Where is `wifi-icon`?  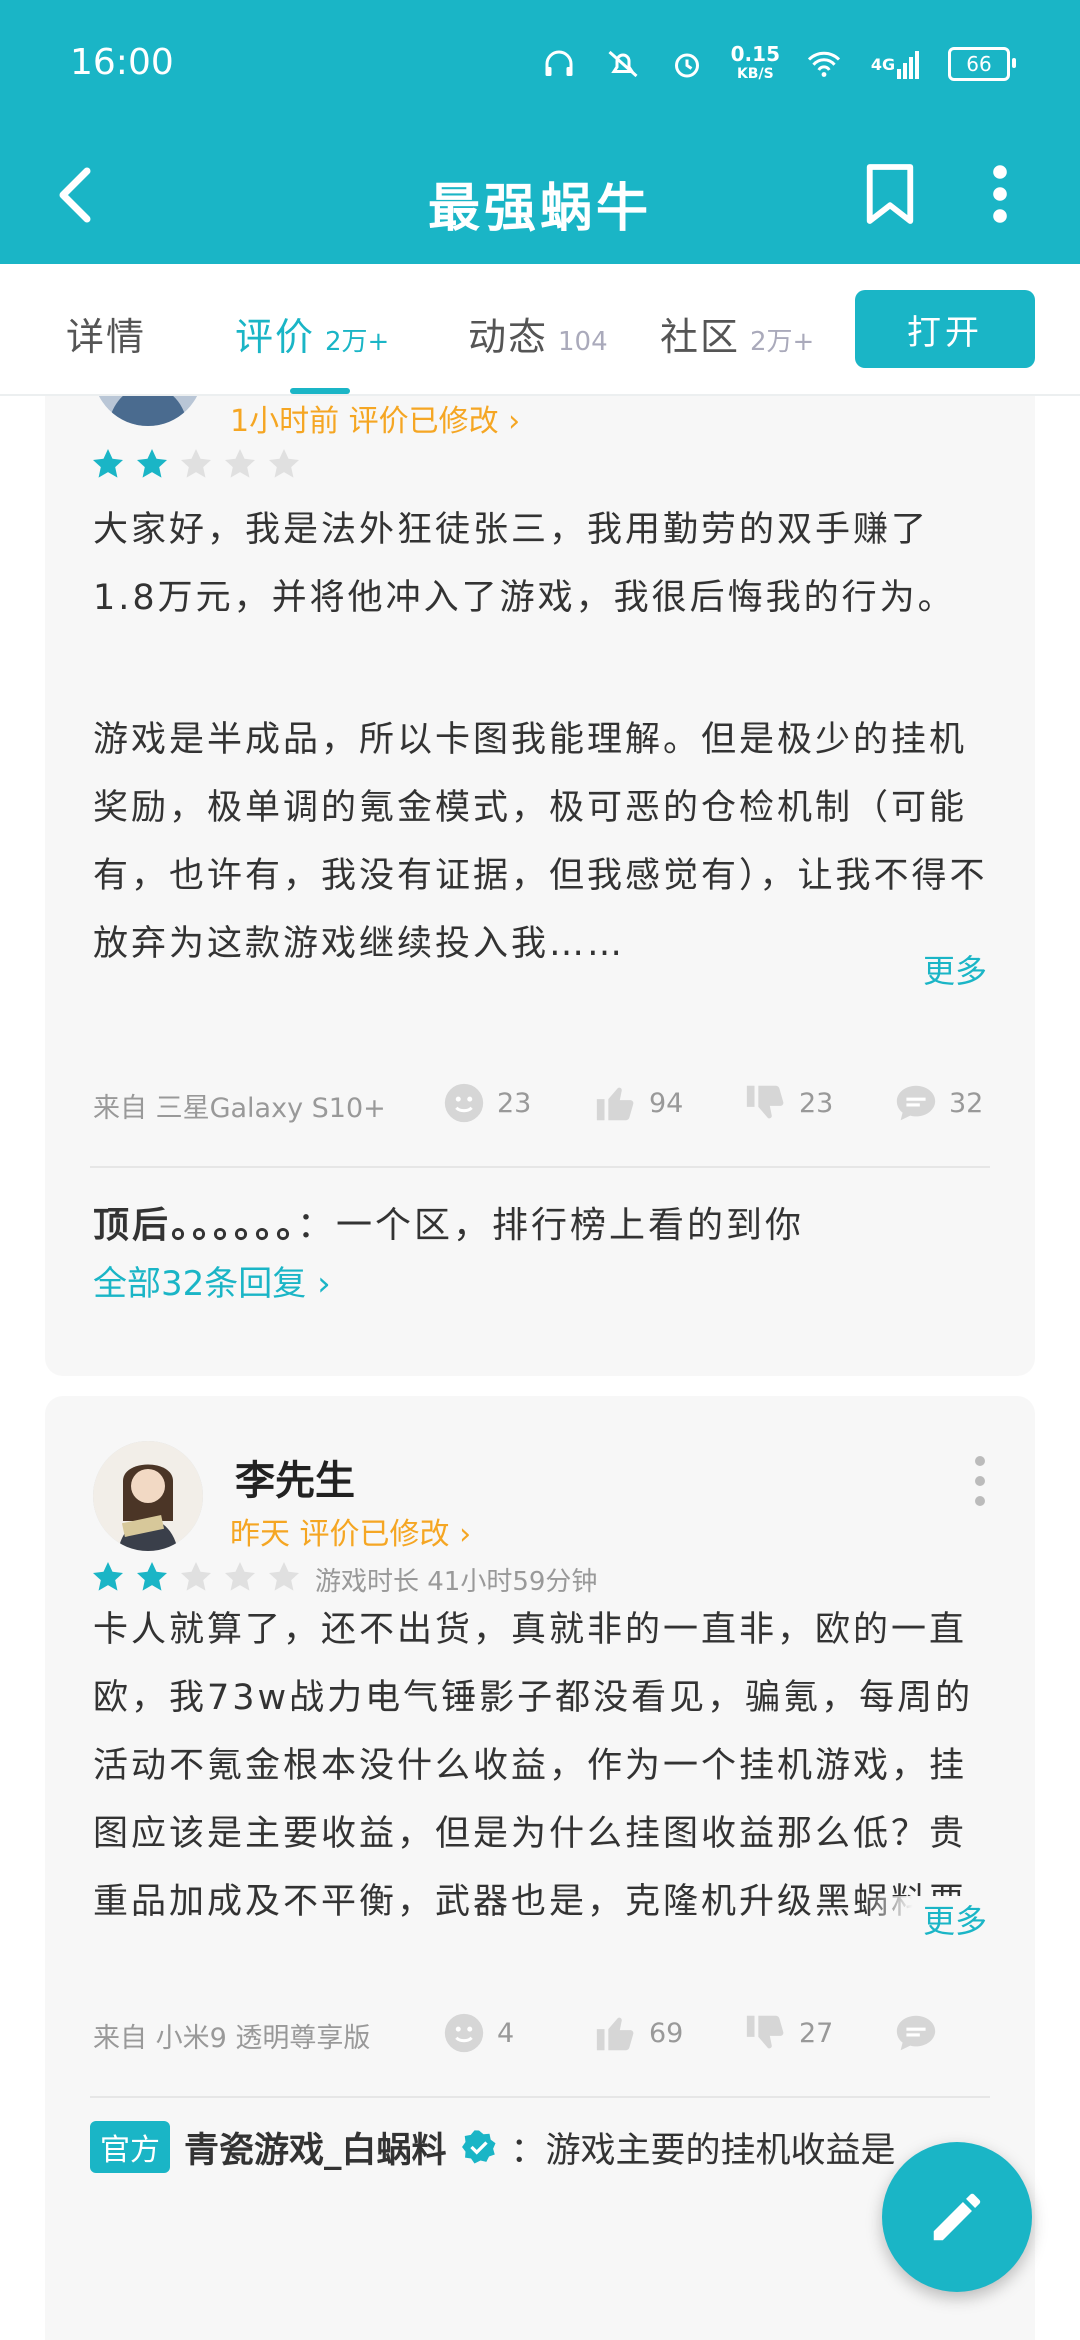 wifi-icon is located at coordinates (824, 64).